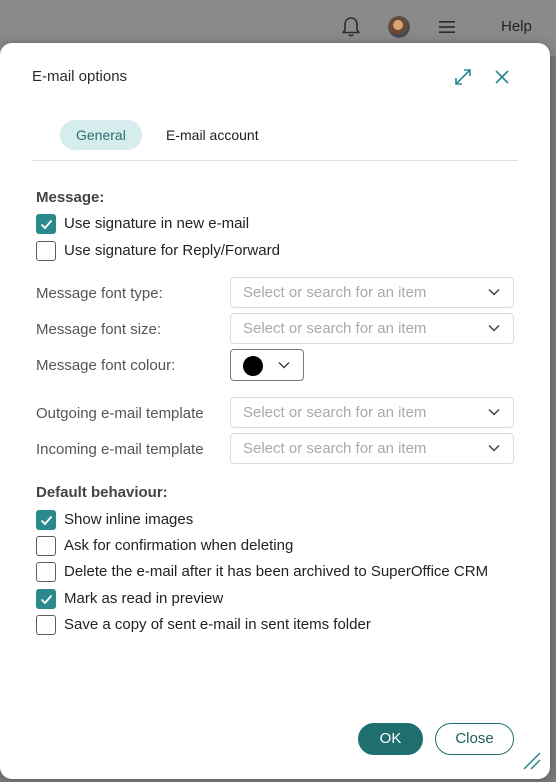 This screenshot has height=782, width=556. I want to click on colour-swatch, so click(253, 366).